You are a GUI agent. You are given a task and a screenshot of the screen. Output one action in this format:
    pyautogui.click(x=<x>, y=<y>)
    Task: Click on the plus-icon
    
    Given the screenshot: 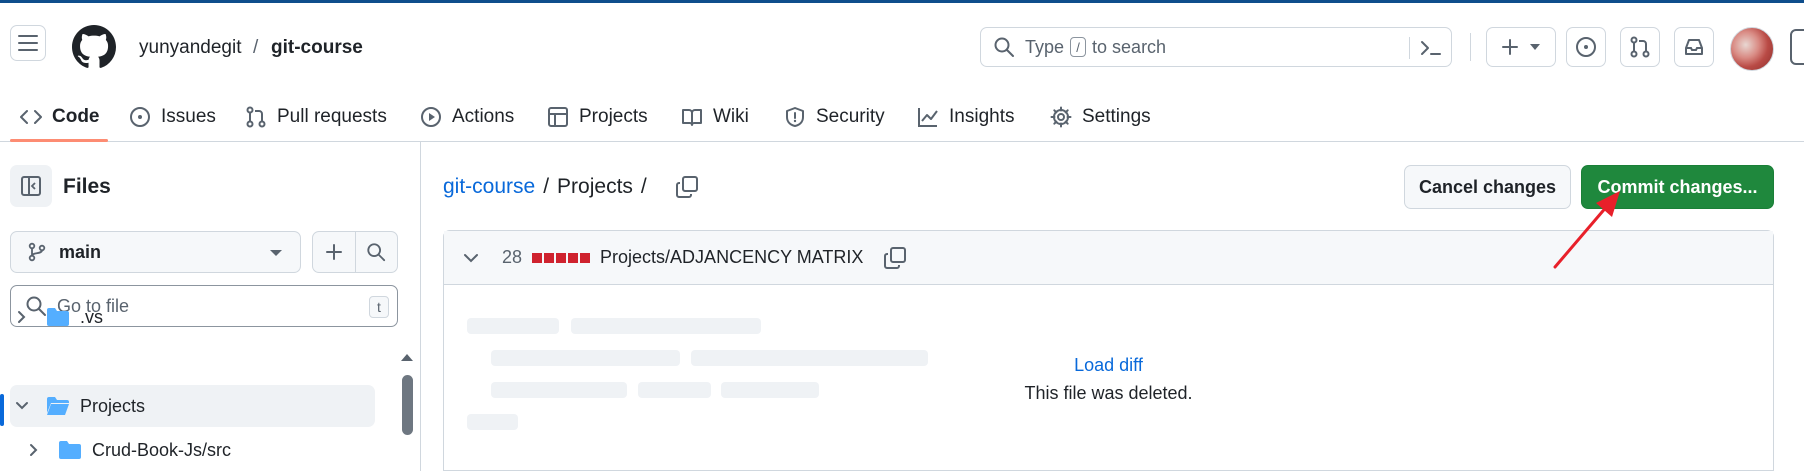 What is the action you would take?
    pyautogui.click(x=333, y=252)
    